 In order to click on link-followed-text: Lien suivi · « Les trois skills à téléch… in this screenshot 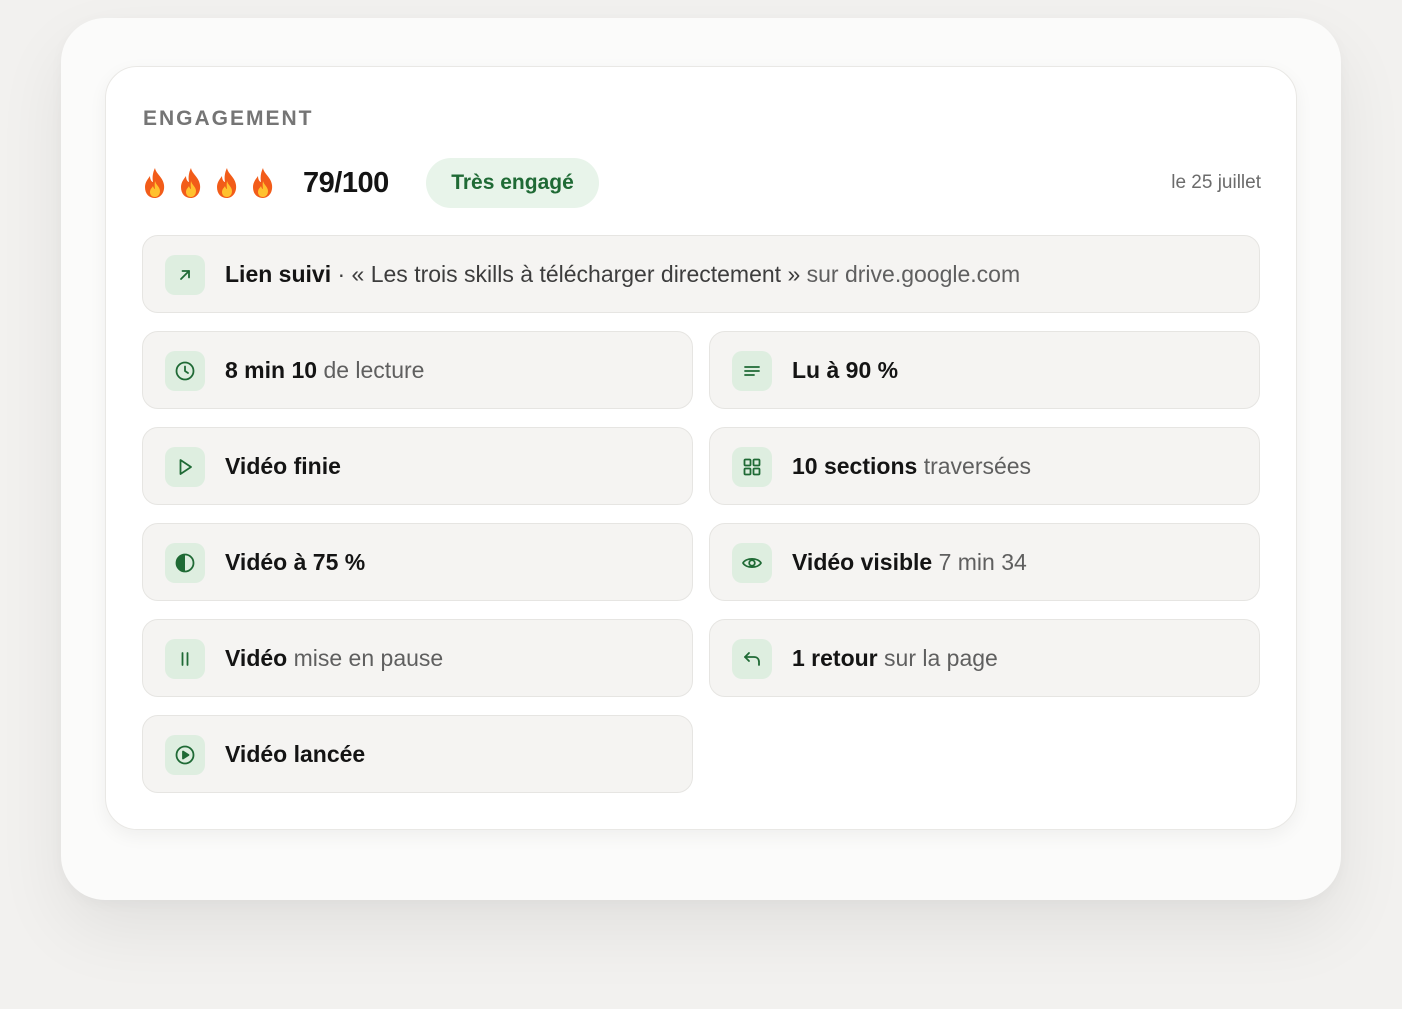, I will do `click(623, 274)`.